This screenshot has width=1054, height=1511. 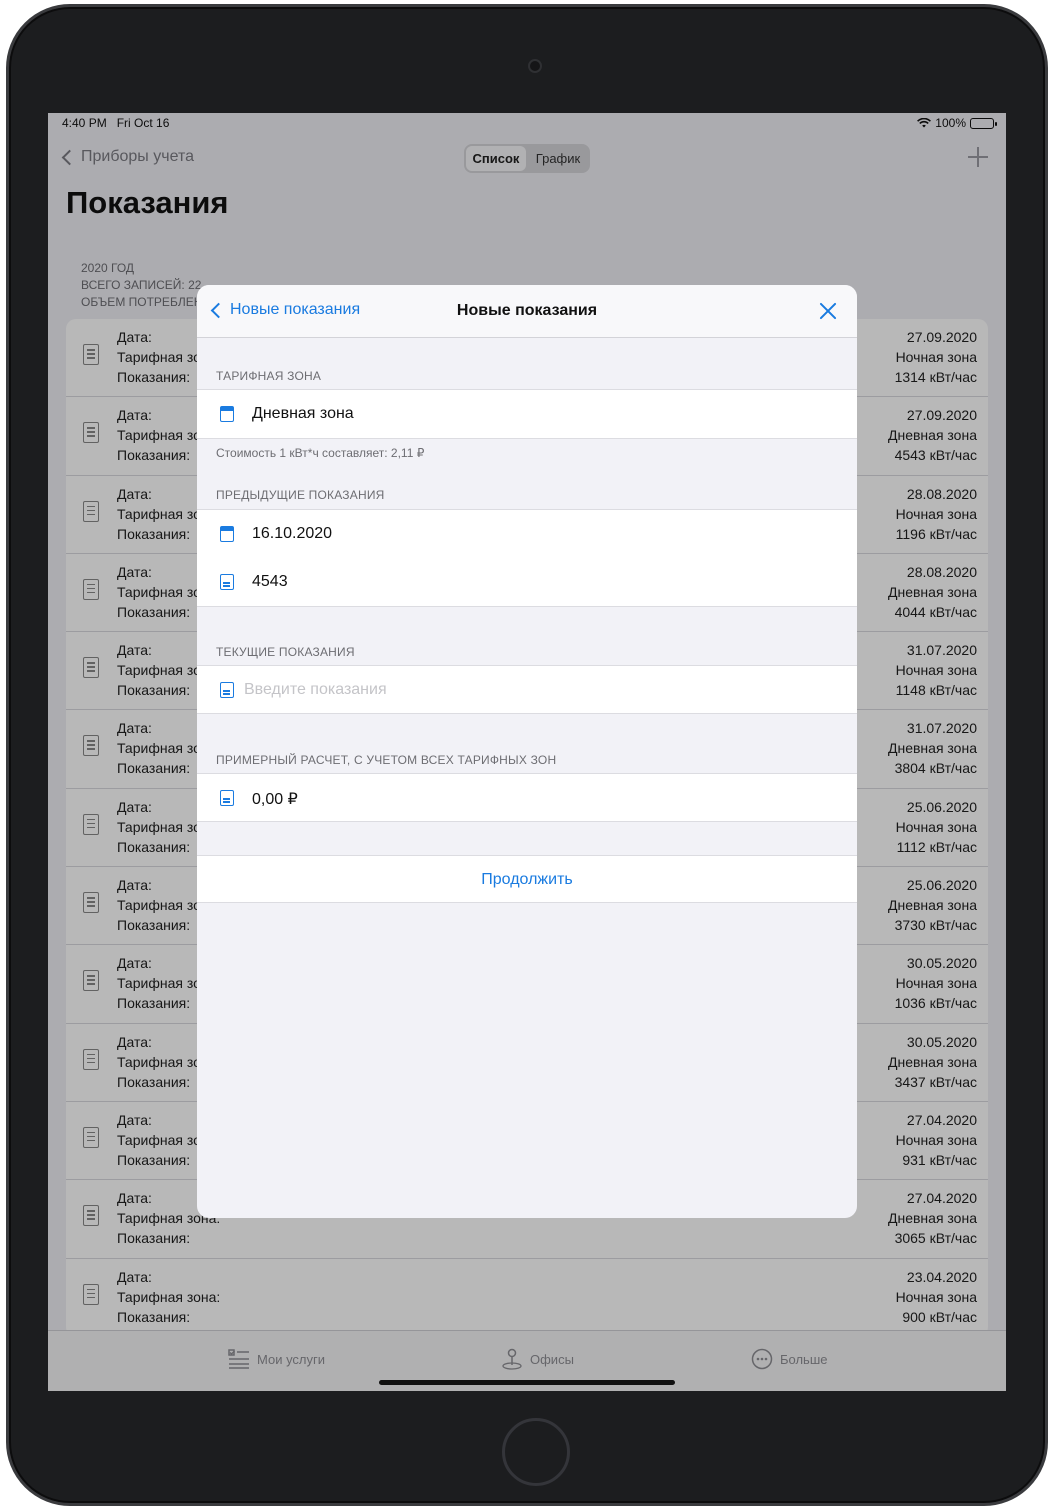 What do you see at coordinates (536, 1452) in the screenshot?
I see `home-button` at bounding box center [536, 1452].